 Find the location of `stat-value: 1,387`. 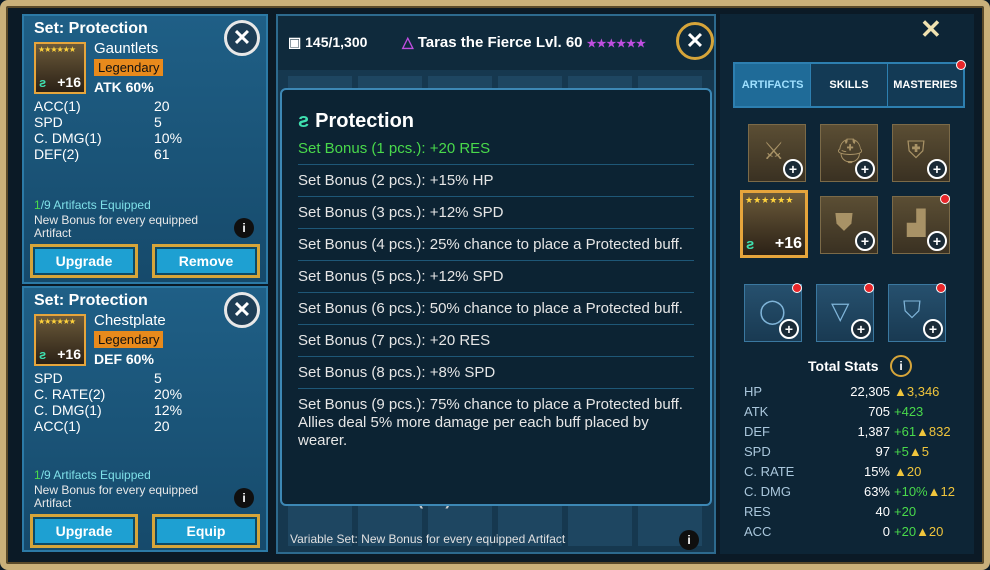

stat-value: 1,387 is located at coordinates (873, 431).